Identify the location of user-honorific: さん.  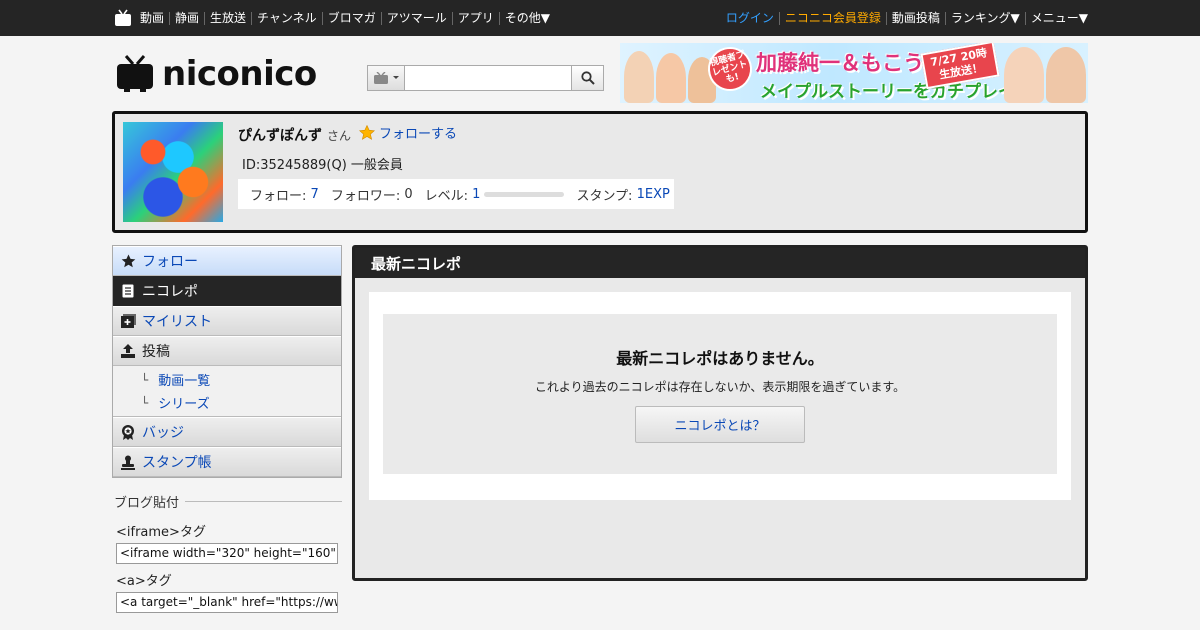
(339, 136).